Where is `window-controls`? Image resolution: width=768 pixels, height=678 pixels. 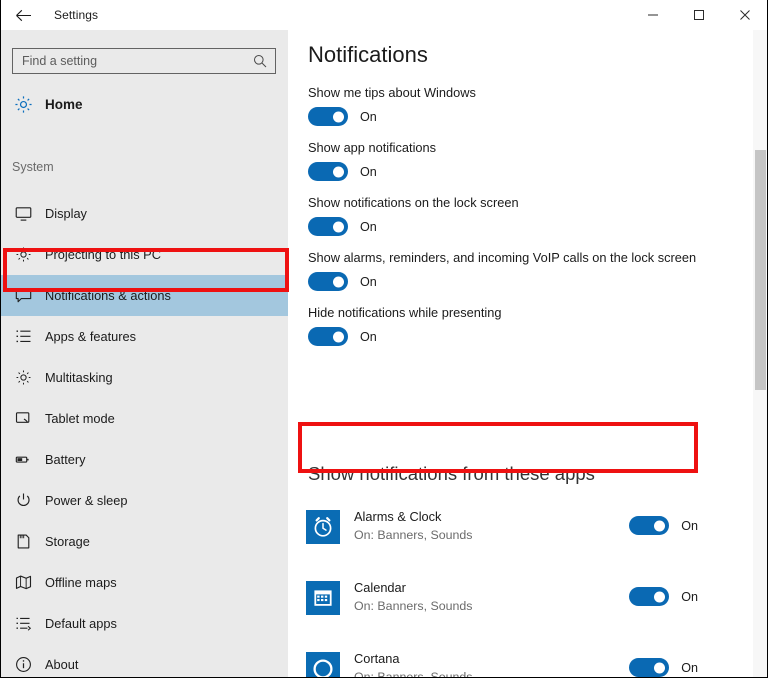 window-controls is located at coordinates (699, 15).